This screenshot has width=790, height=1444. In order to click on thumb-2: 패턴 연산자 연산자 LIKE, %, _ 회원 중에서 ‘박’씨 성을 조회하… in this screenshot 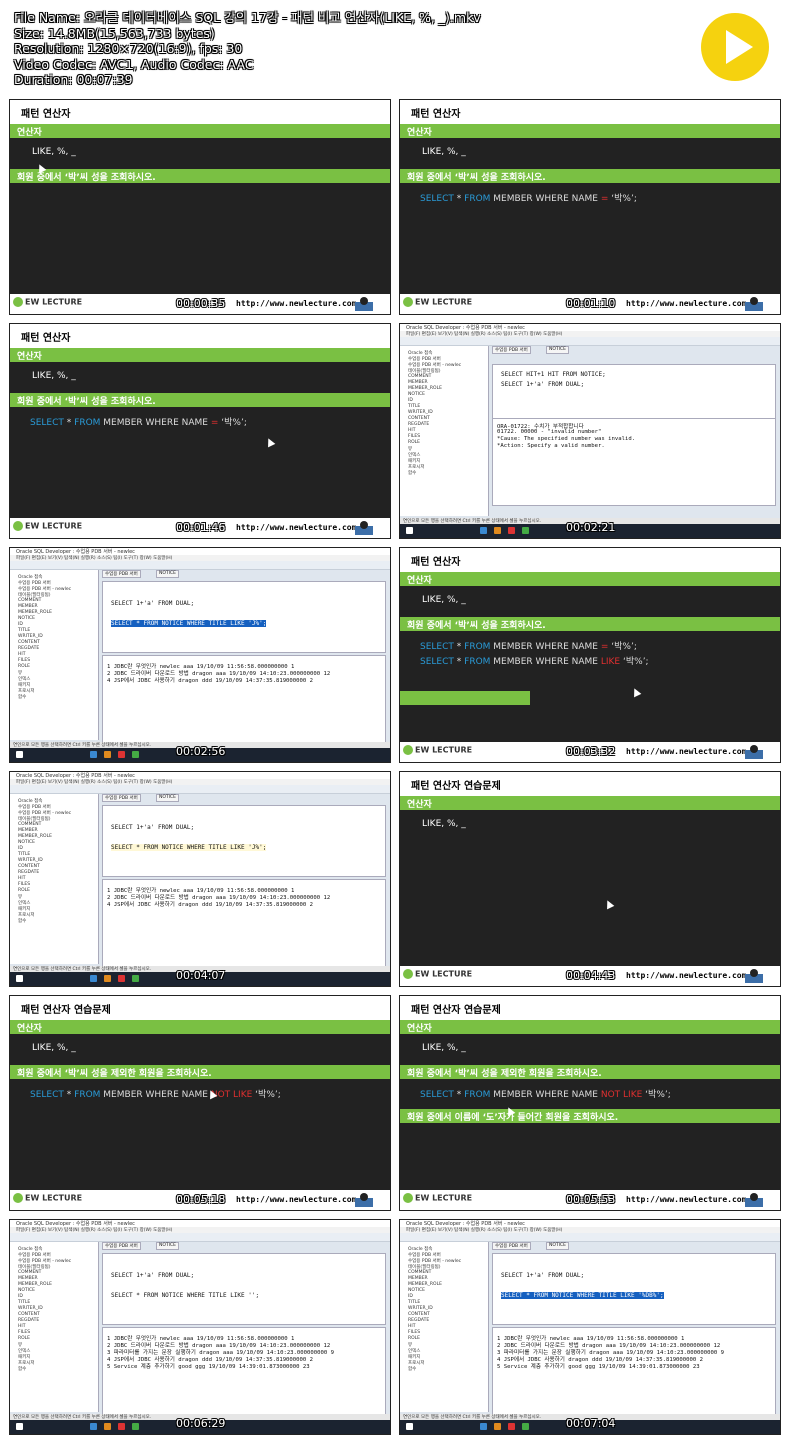, I will do `click(590, 207)`.